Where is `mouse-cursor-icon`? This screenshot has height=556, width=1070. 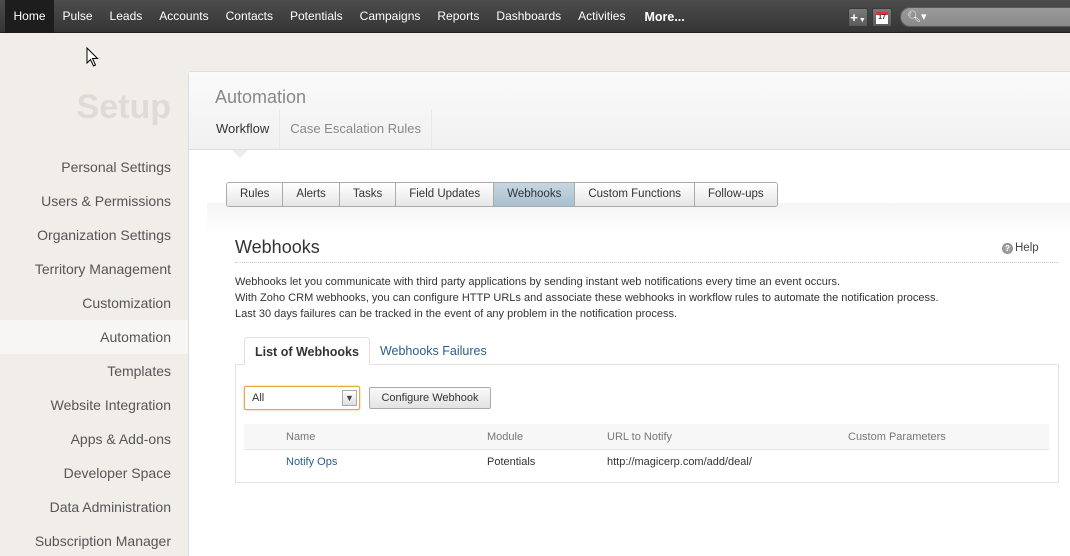 mouse-cursor-icon is located at coordinates (92, 57).